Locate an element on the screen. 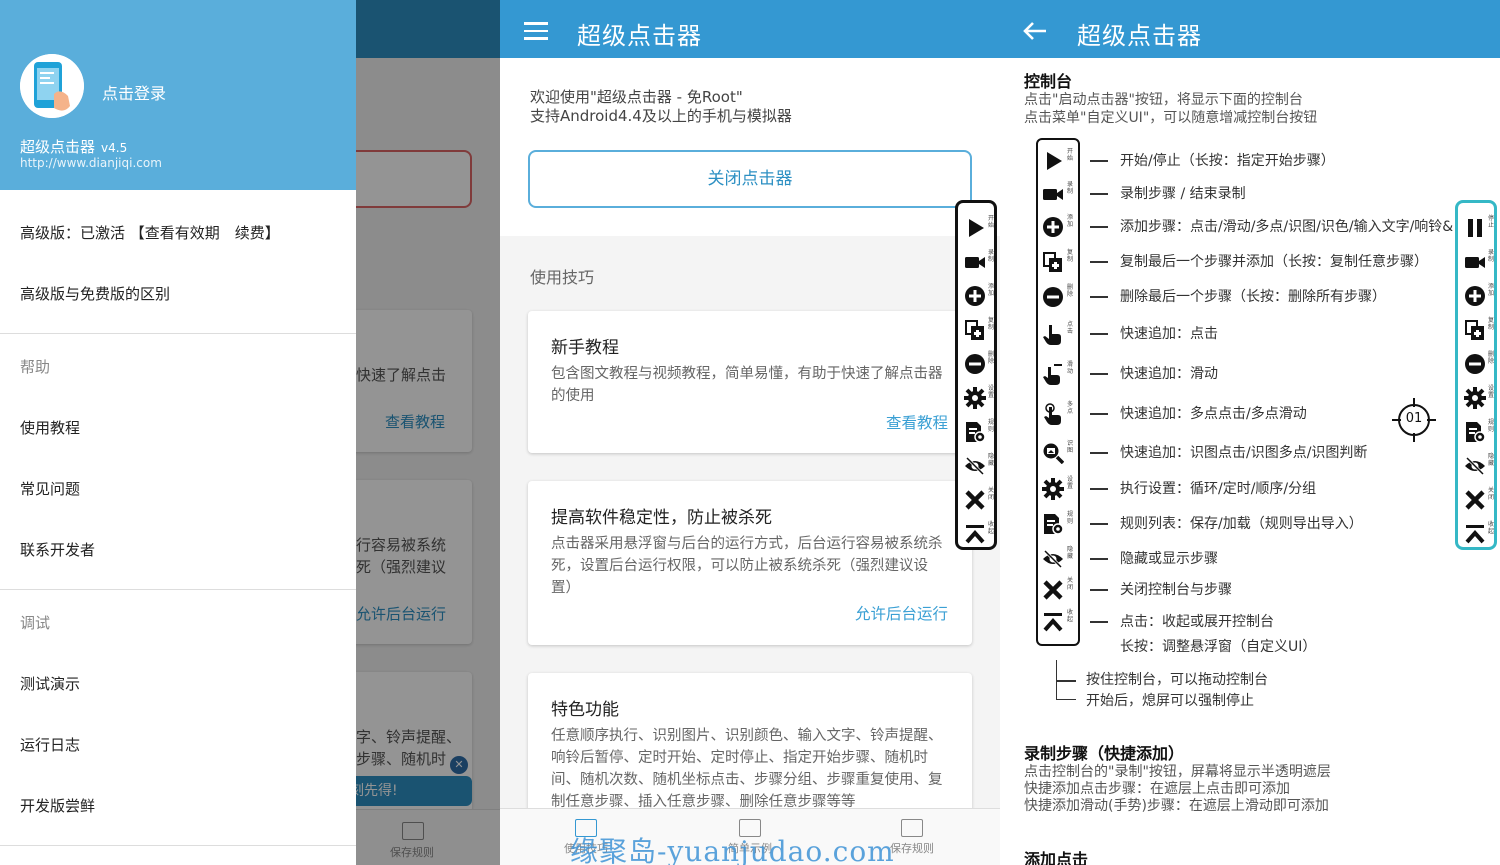 This screenshot has width=1500, height=865. console-control-eye-off: 隐藏 is located at coordinates (1059, 559).